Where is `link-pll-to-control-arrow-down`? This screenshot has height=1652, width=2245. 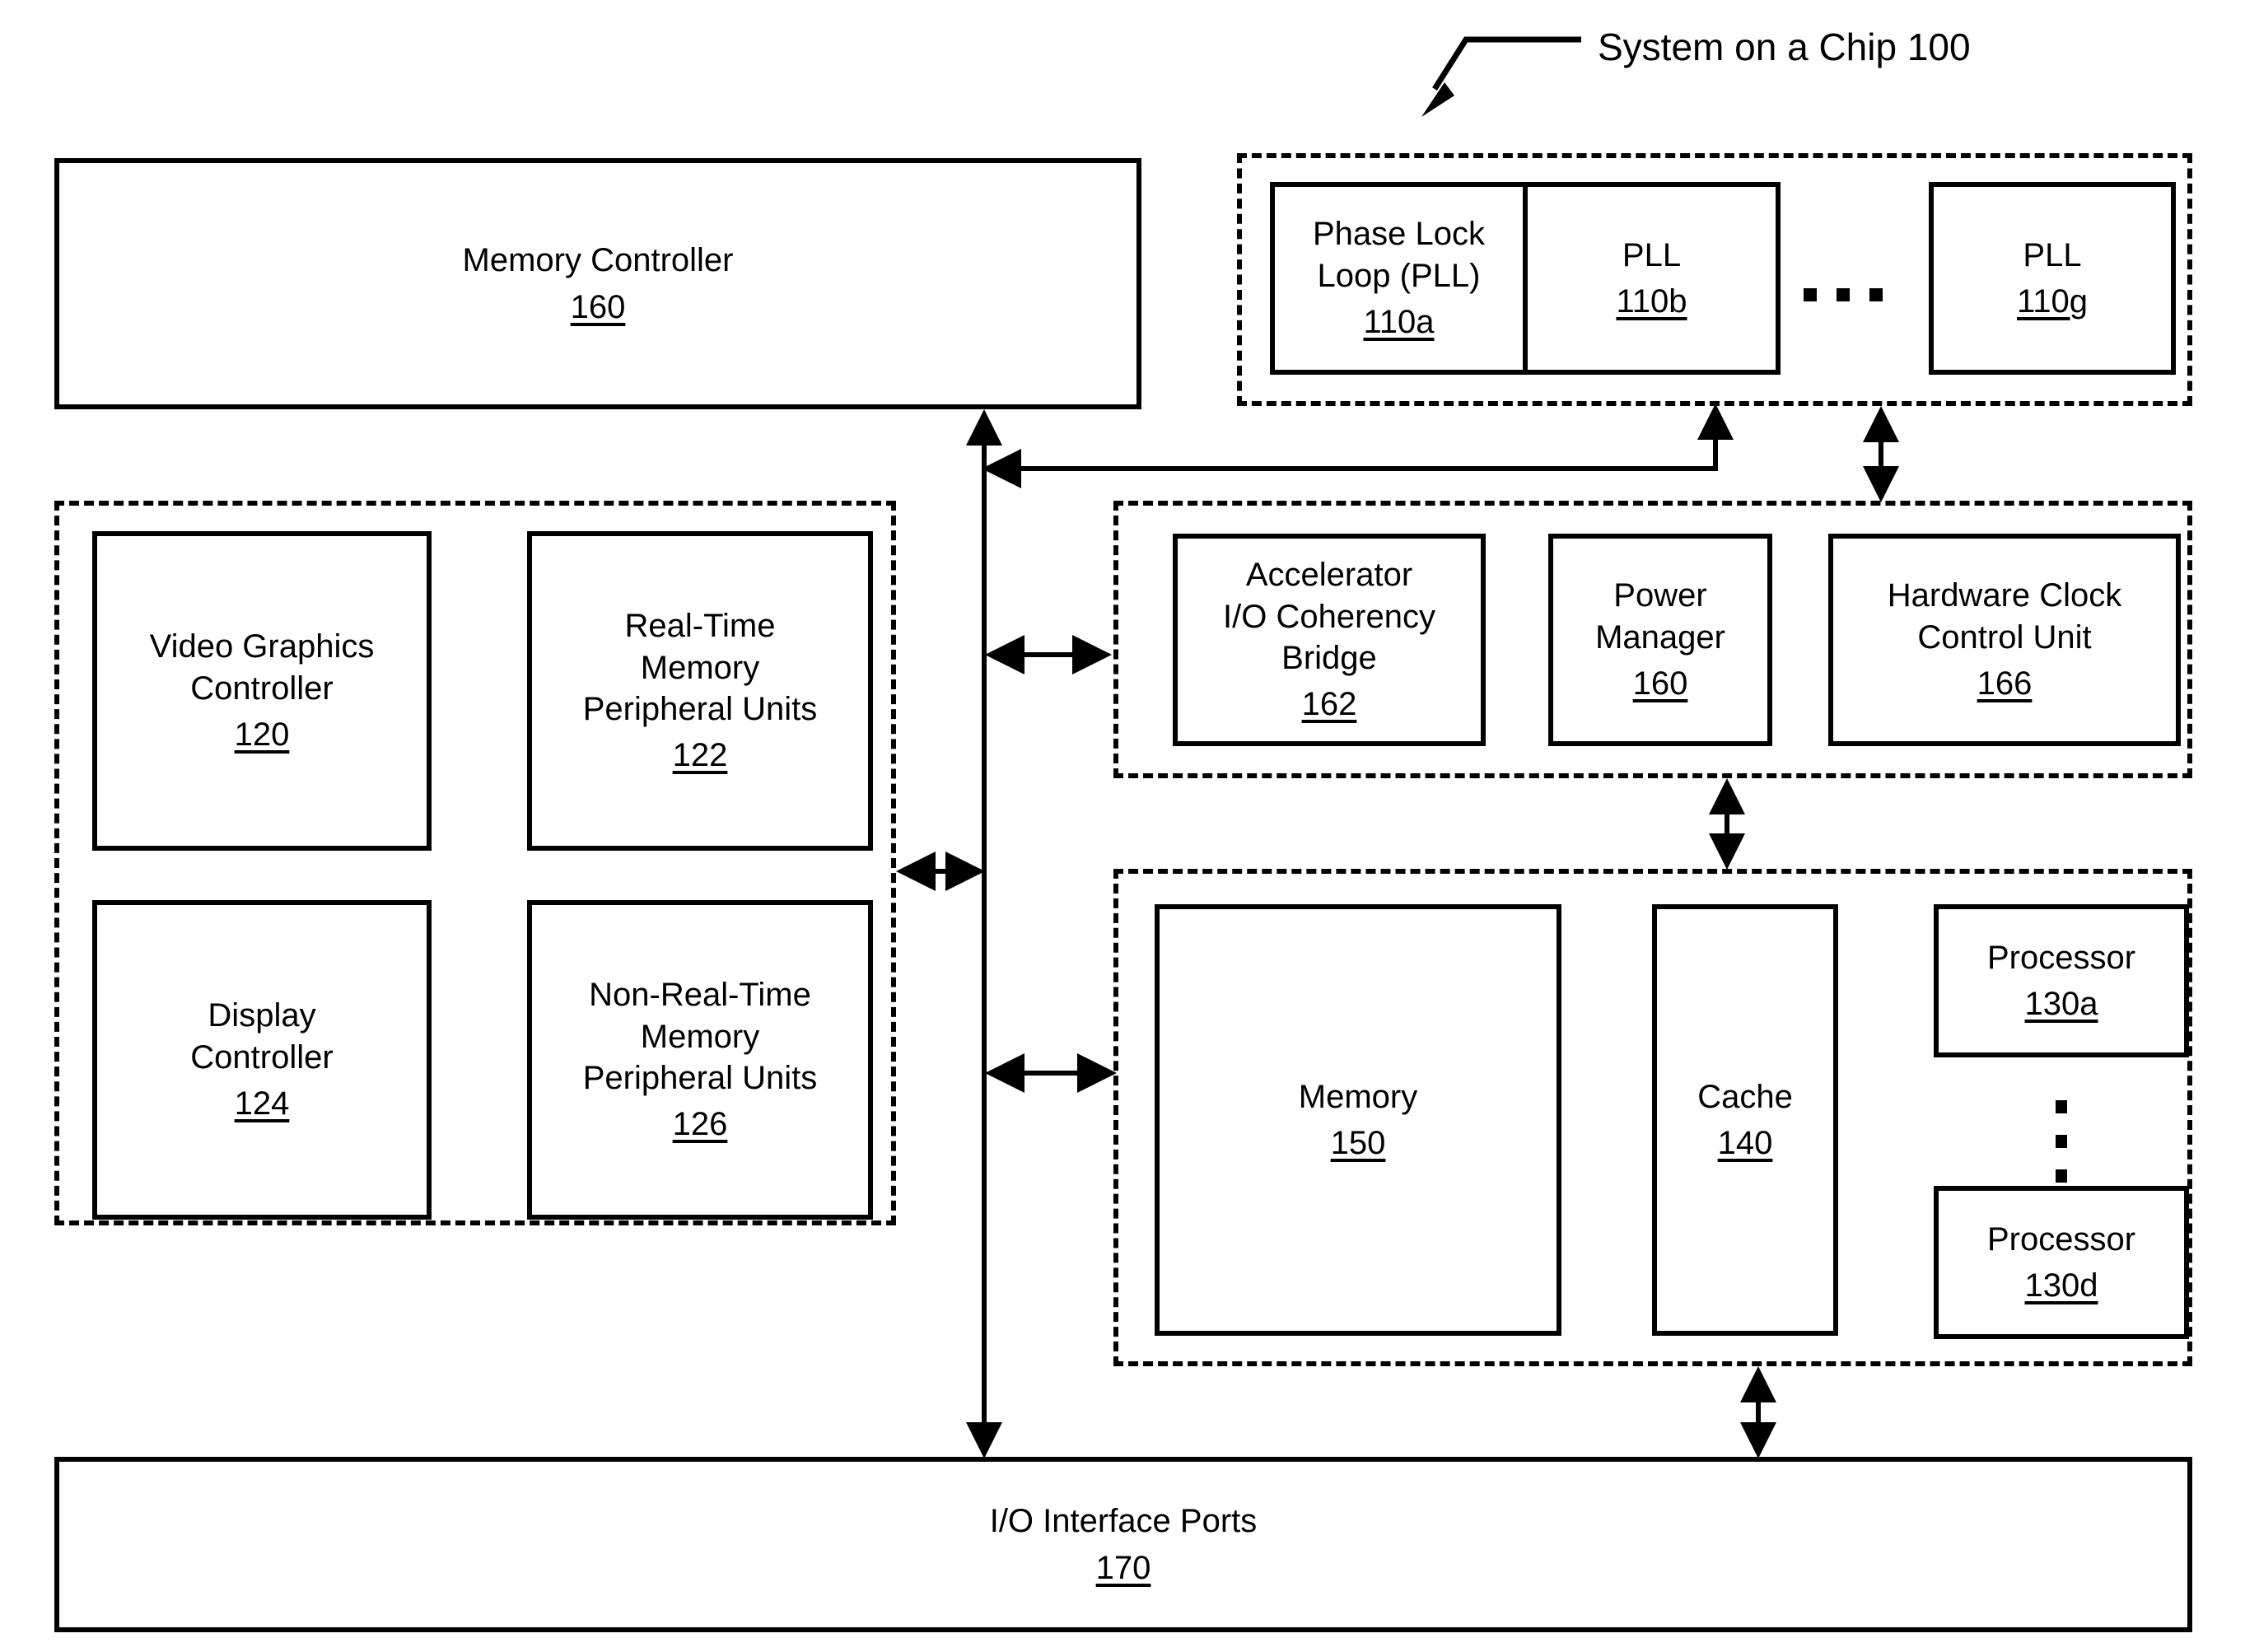 link-pll-to-control-arrow-down is located at coordinates (1881, 484).